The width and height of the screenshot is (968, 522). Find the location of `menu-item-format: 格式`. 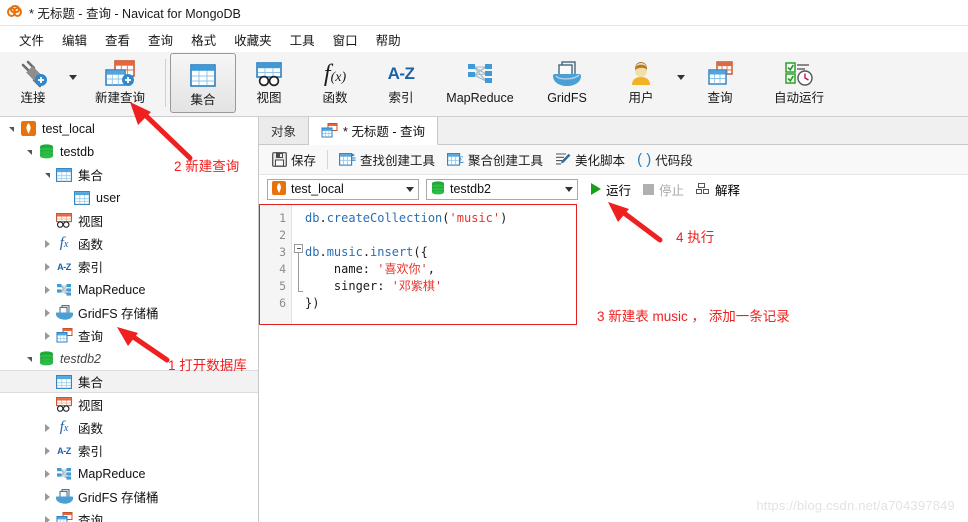

menu-item-format: 格式 is located at coordinates (203, 39).